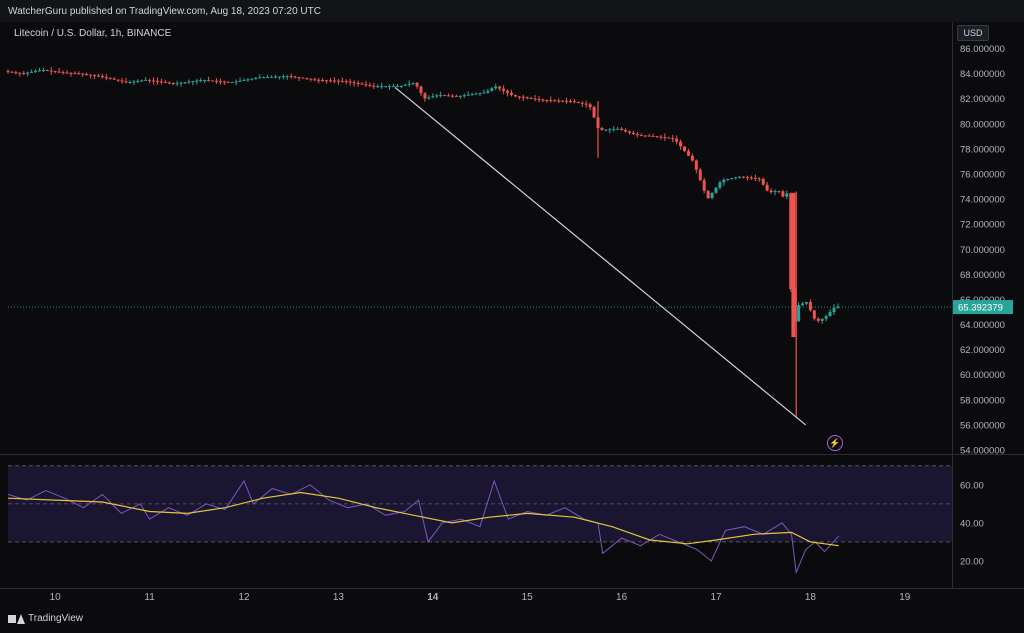  What do you see at coordinates (980, 308) in the screenshot?
I see `current-price-label: 65.392379` at bounding box center [980, 308].